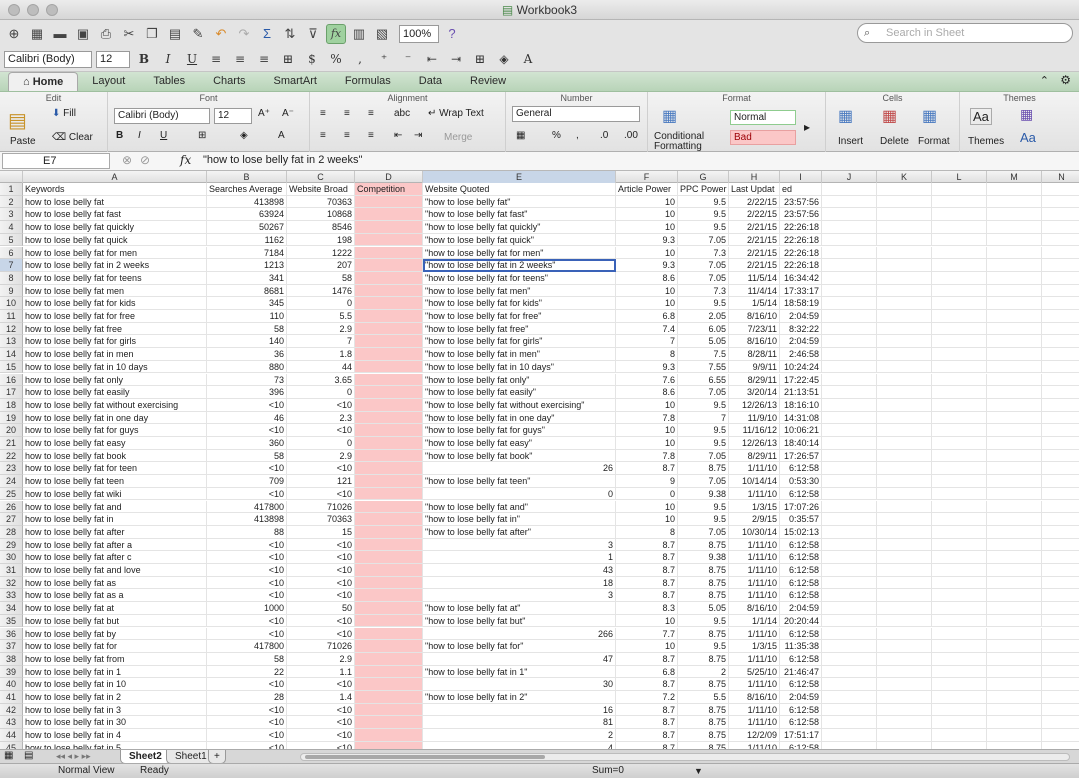  I want to click on indent-icon: ⇤, so click(432, 59).